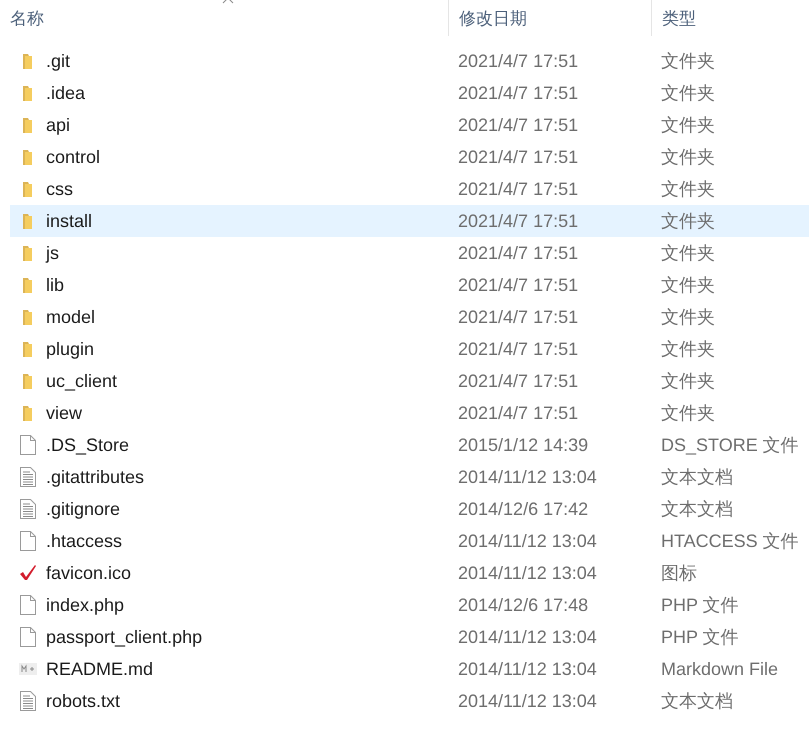  Describe the element at coordinates (64, 413) in the screenshot. I see `file-name: view` at that location.